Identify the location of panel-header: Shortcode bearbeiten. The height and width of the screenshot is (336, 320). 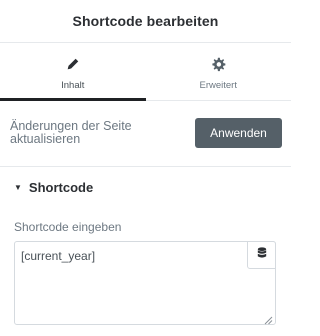
(145, 21).